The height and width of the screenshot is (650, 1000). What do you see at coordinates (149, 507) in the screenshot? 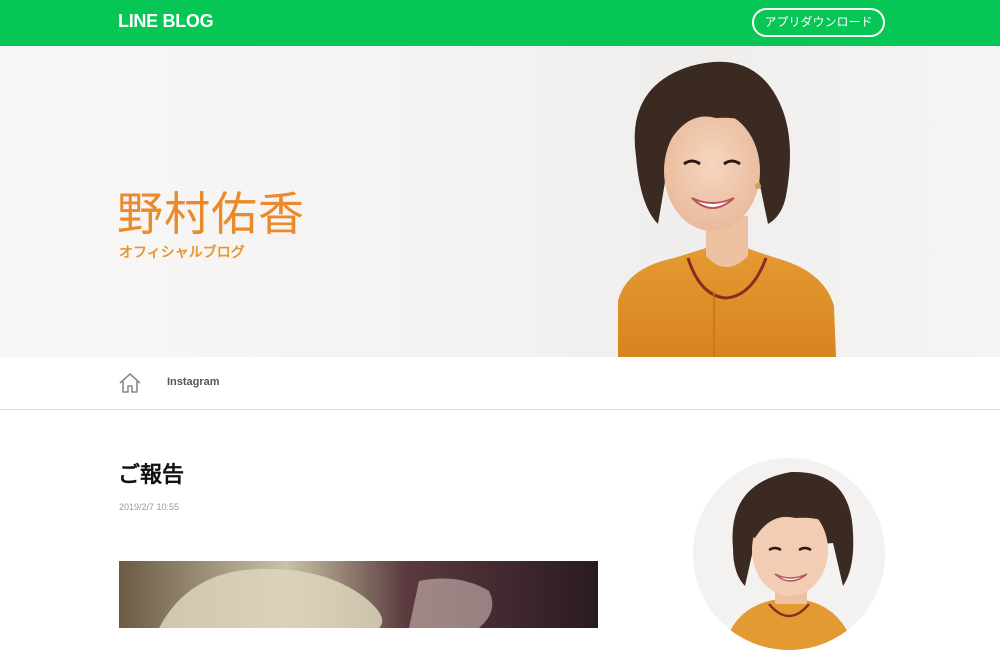
I see `post-date: 2019/2/7 10:55` at bounding box center [149, 507].